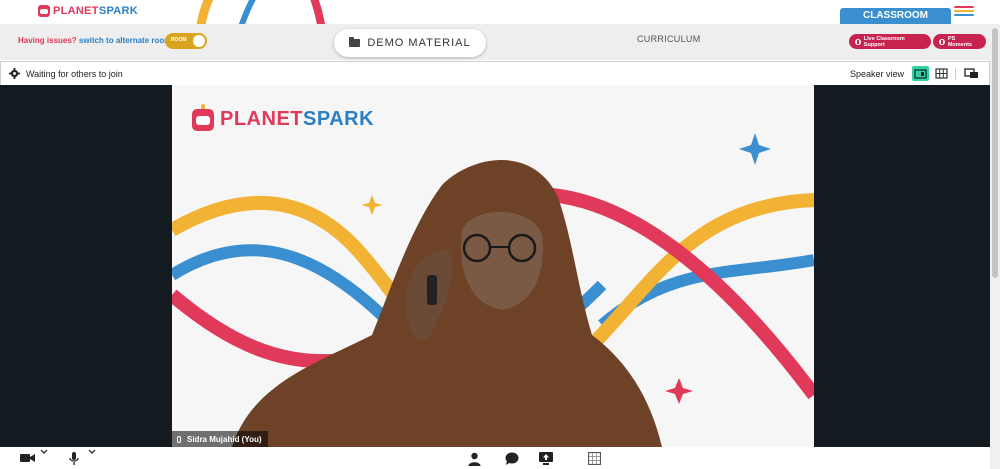 The image size is (1000, 469). What do you see at coordinates (355, 42) in the screenshot?
I see `folder-icon` at bounding box center [355, 42].